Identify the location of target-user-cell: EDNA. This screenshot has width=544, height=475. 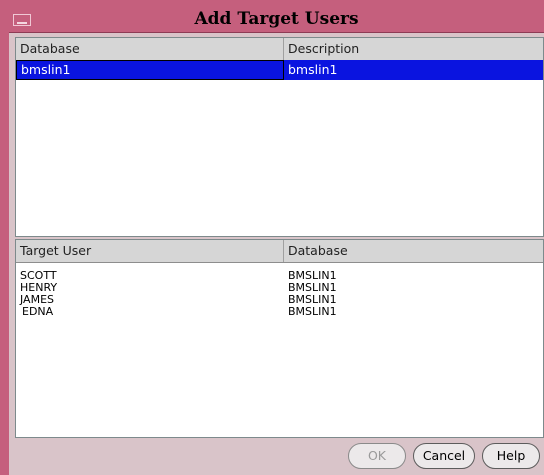
(38, 311).